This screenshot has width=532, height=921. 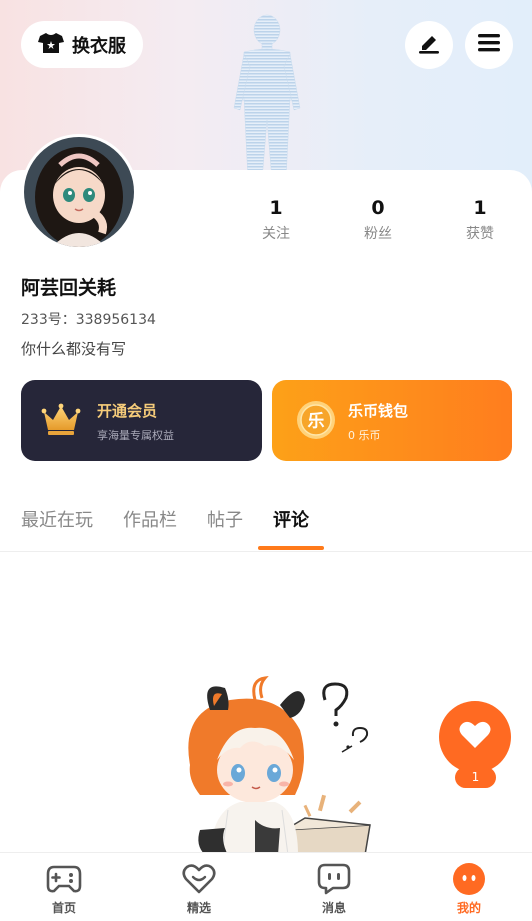 I want to click on nav-home: 首页, so click(x=64, y=888).